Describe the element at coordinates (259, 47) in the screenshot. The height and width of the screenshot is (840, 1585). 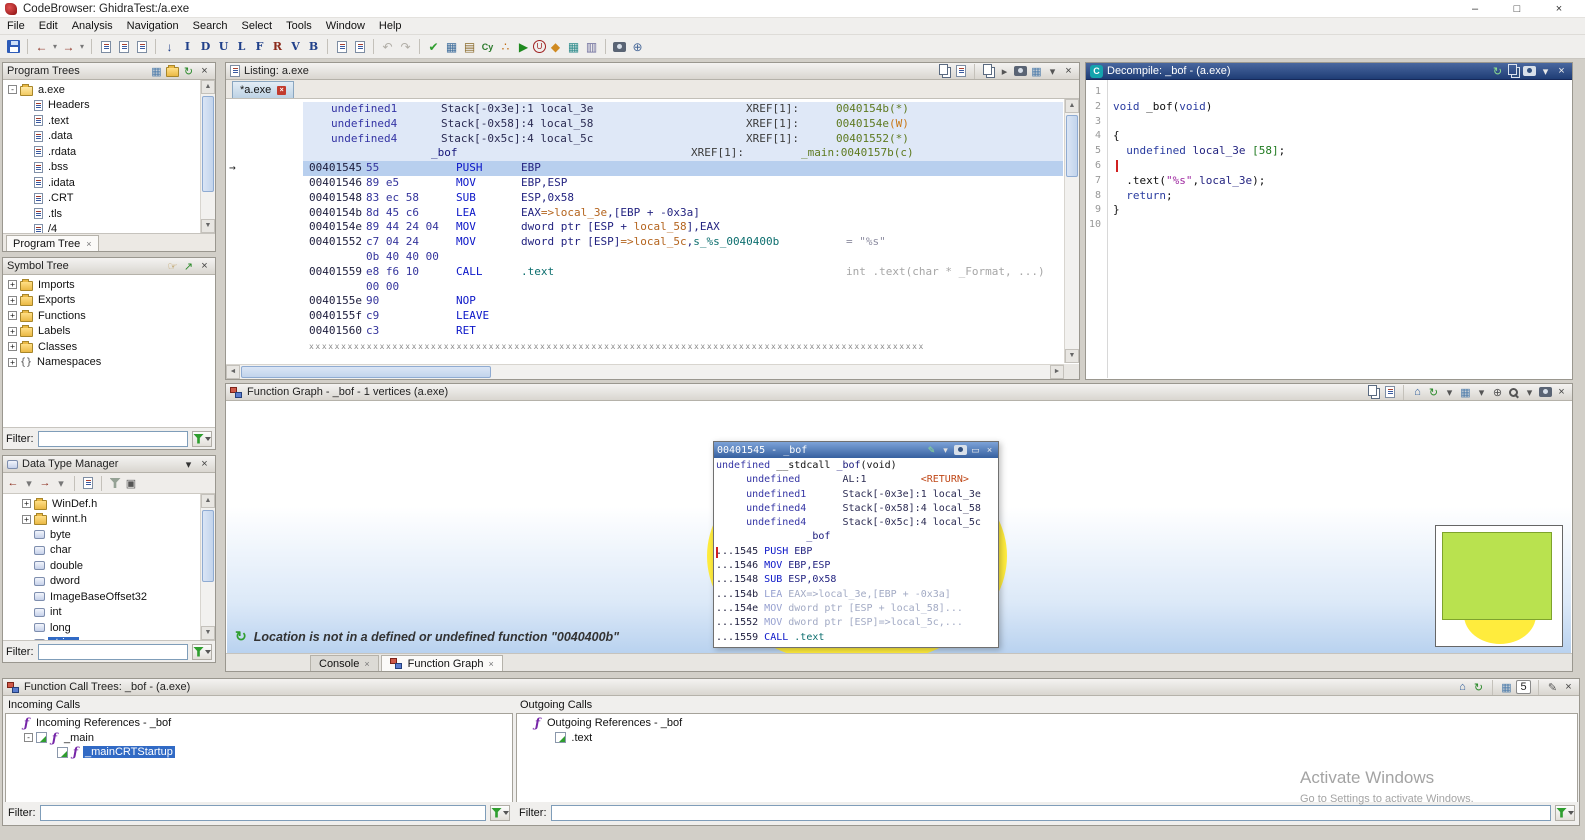
I see `function-letter-icon: F` at that location.